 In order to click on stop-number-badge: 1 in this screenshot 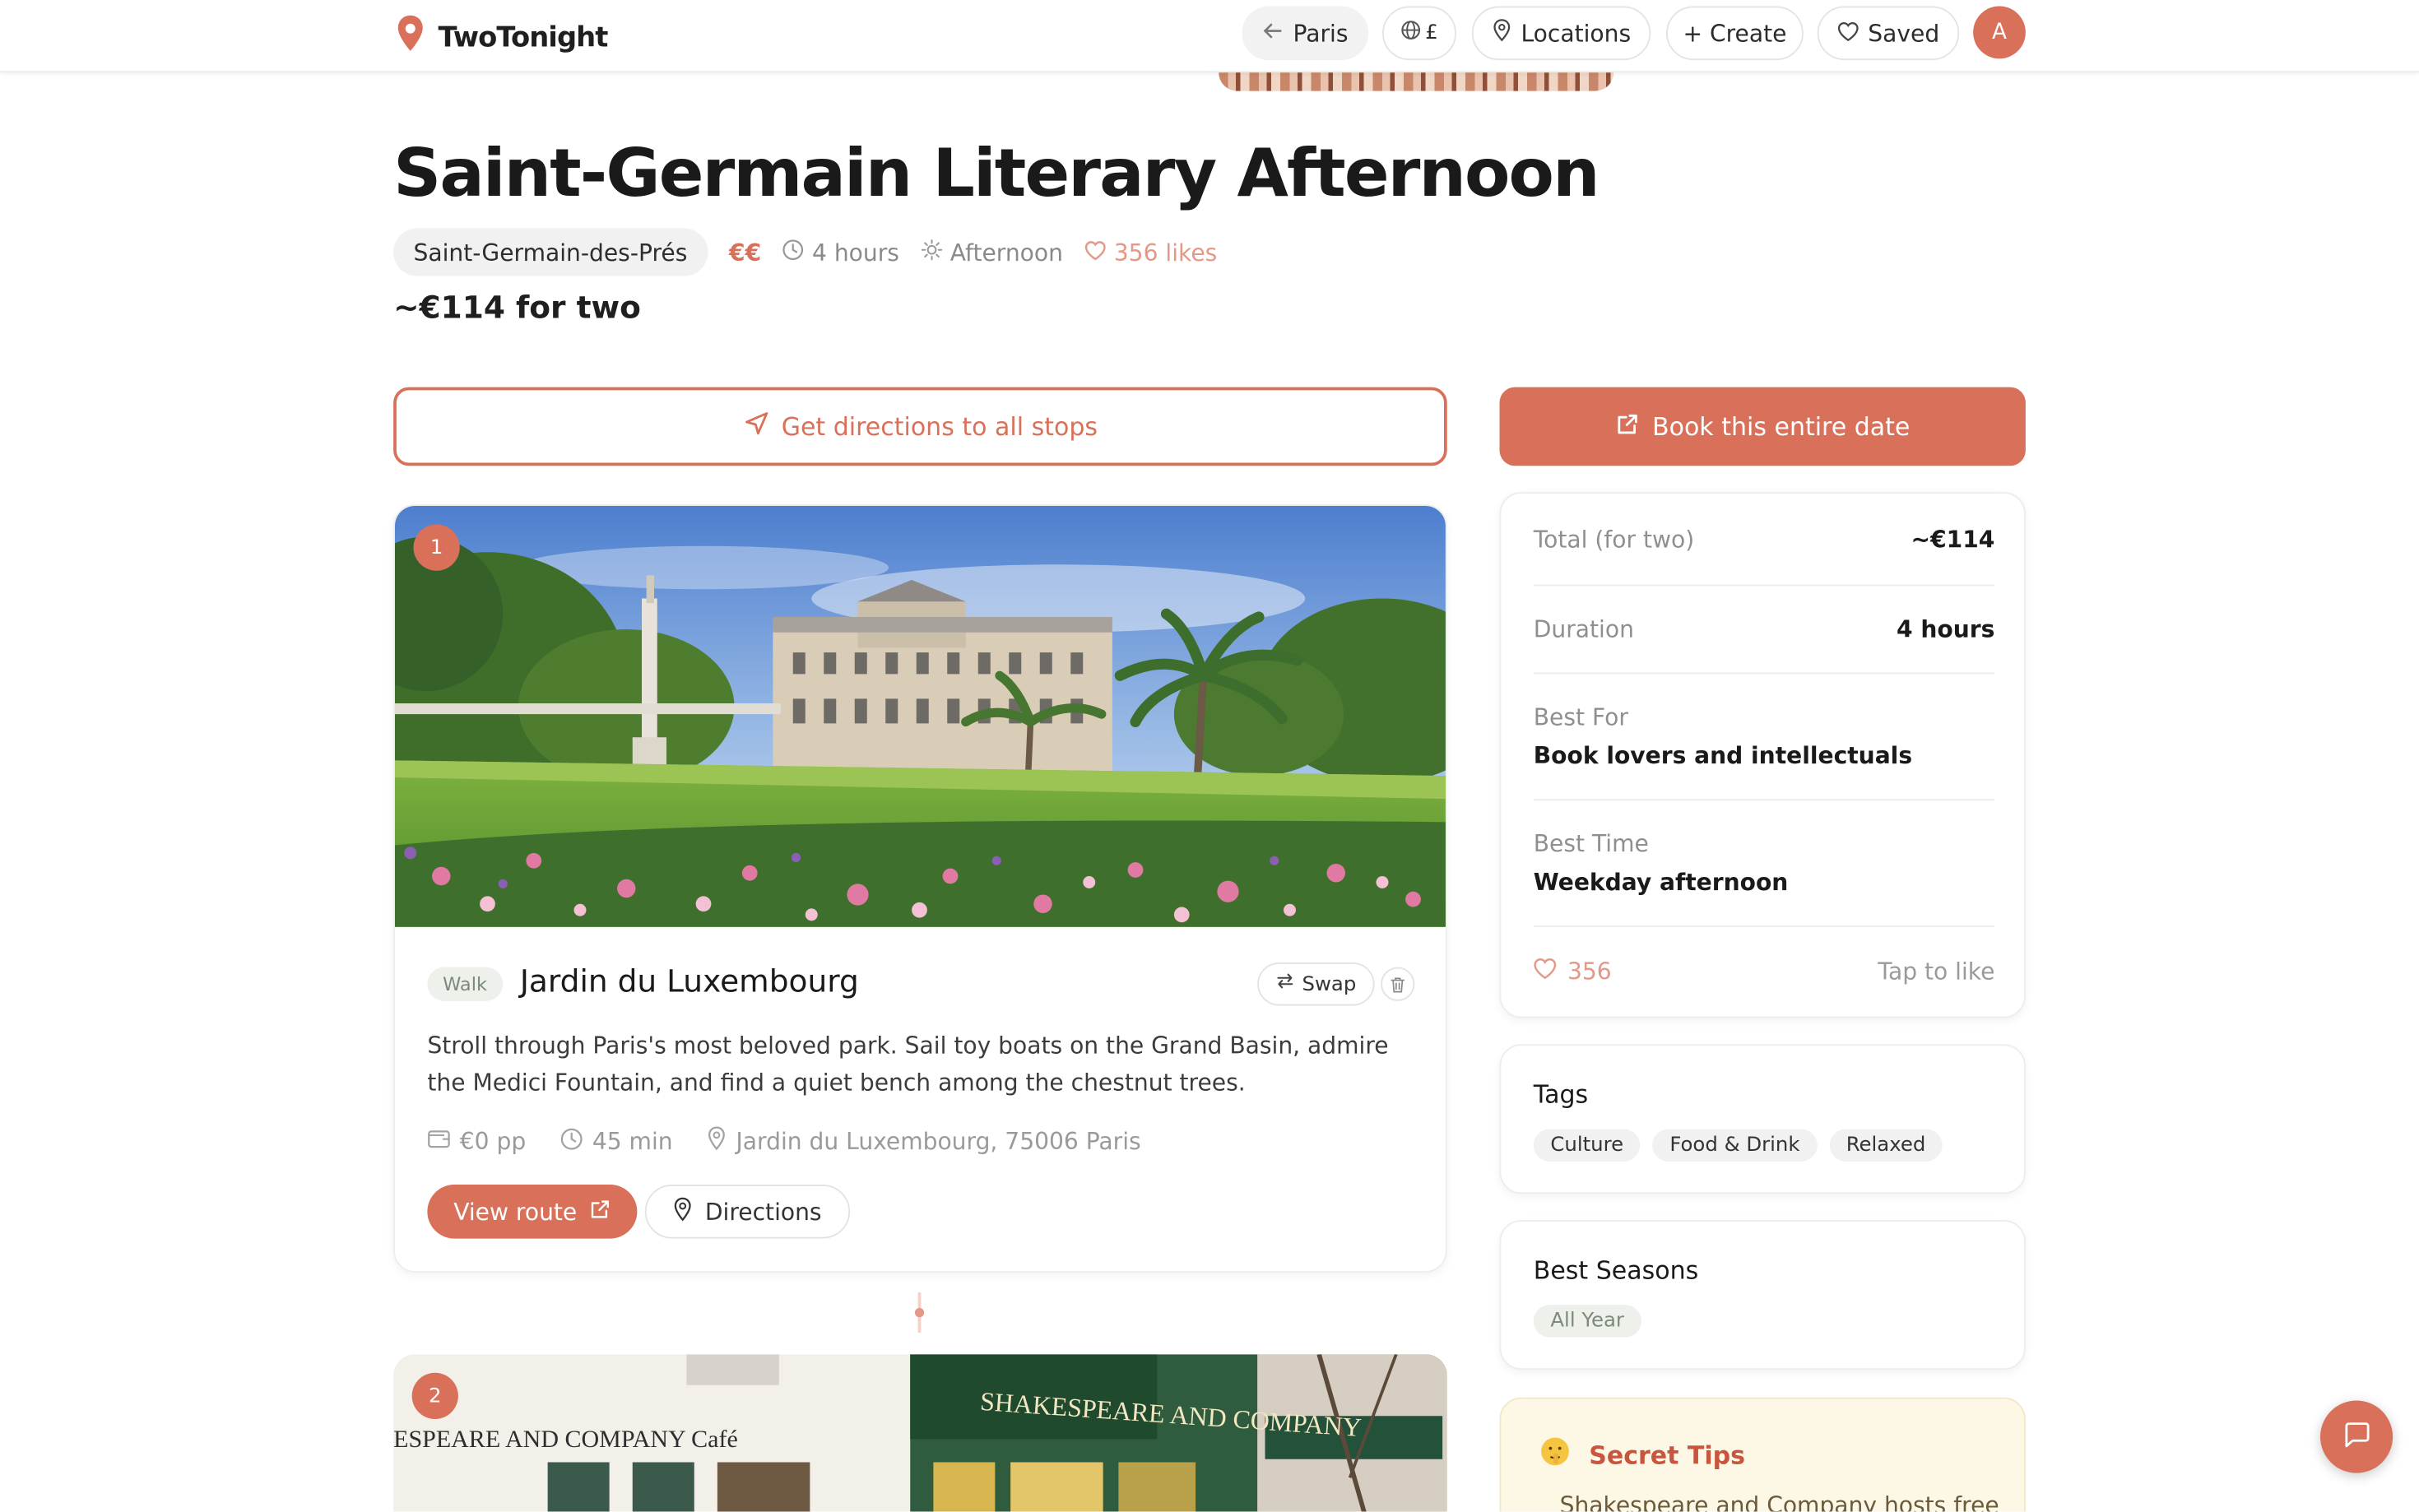, I will do `click(437, 547)`.